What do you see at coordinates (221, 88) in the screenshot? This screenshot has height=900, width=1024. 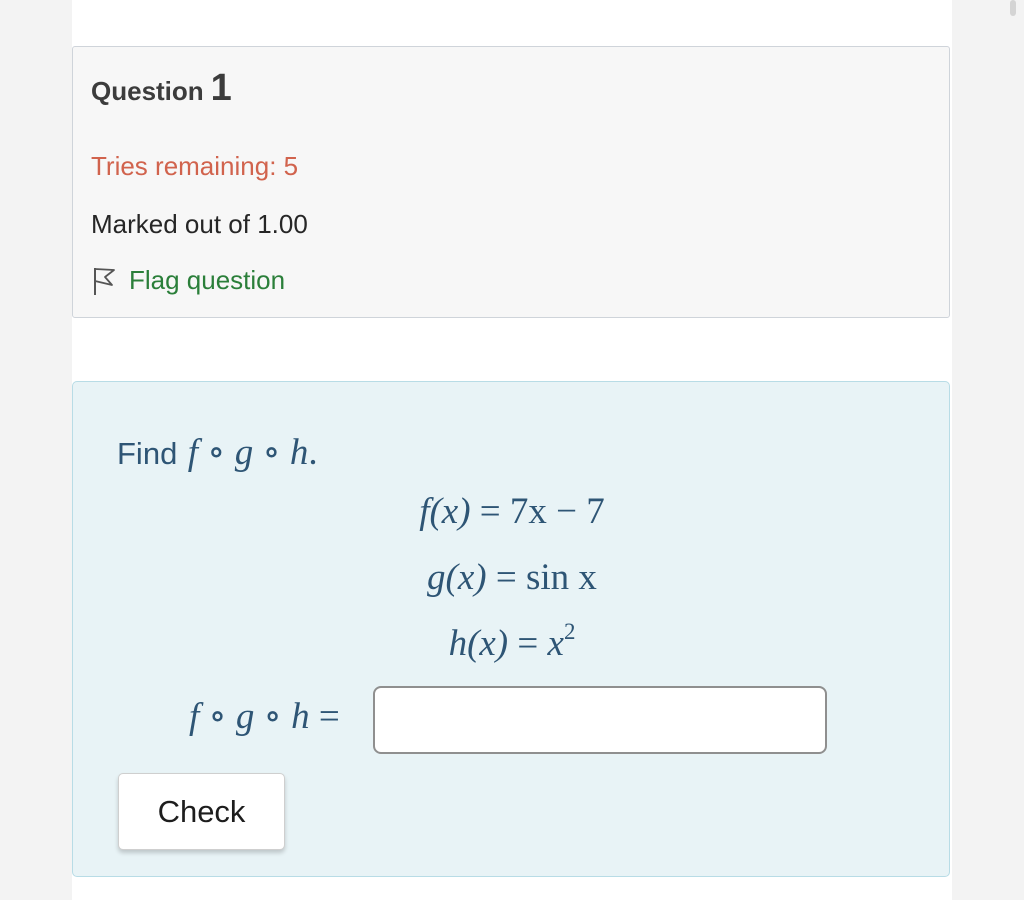 I see `question-number: 1` at bounding box center [221, 88].